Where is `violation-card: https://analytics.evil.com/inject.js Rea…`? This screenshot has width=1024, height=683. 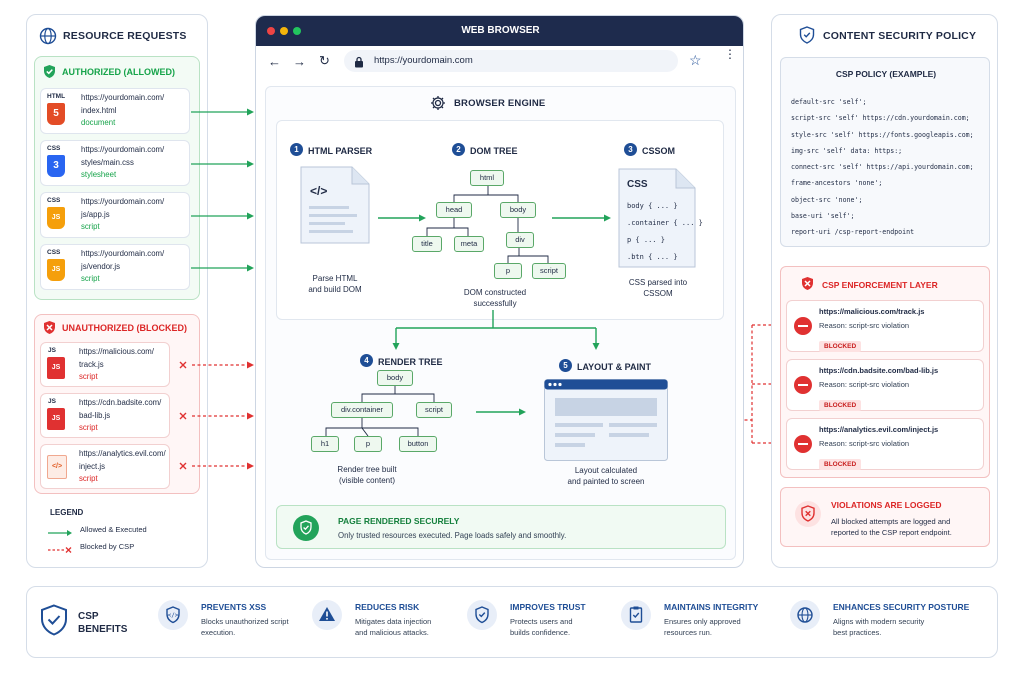
violation-card: https://analytics.evil.com/inject.js Rea… is located at coordinates (885, 444).